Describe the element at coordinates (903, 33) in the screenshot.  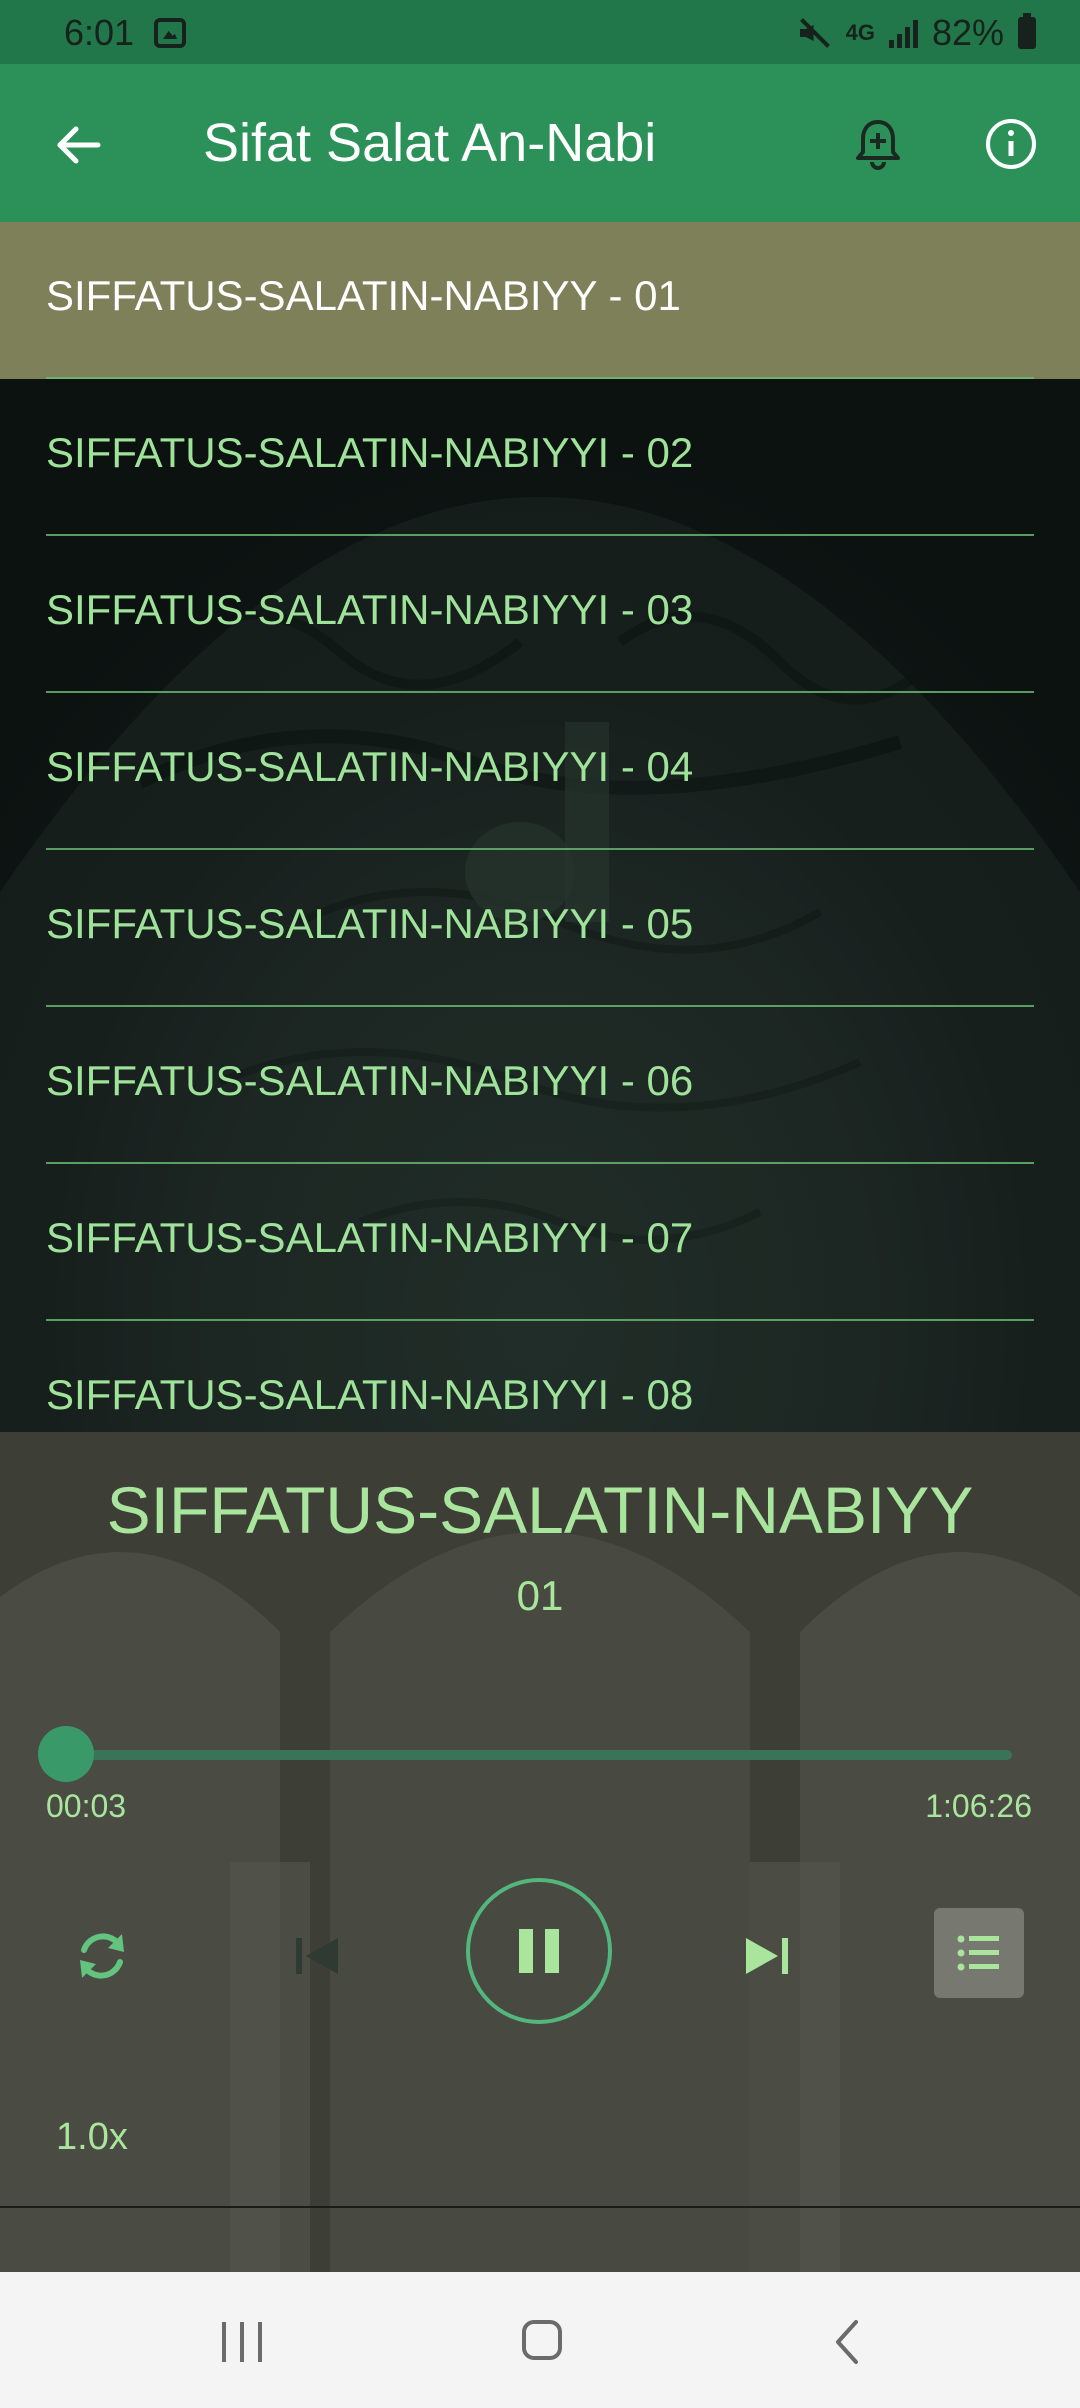
I see `signal-icon` at that location.